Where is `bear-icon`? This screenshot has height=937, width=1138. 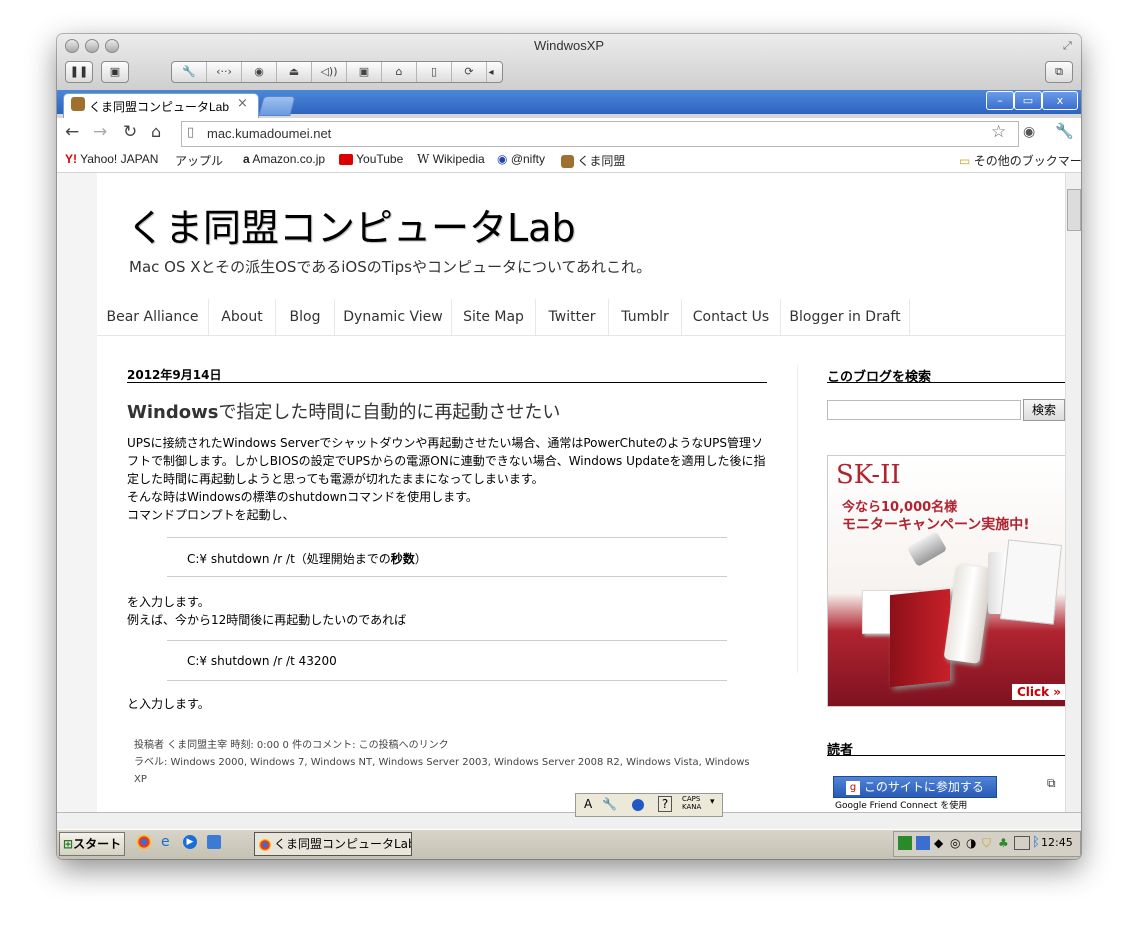
bear-icon is located at coordinates (567, 162).